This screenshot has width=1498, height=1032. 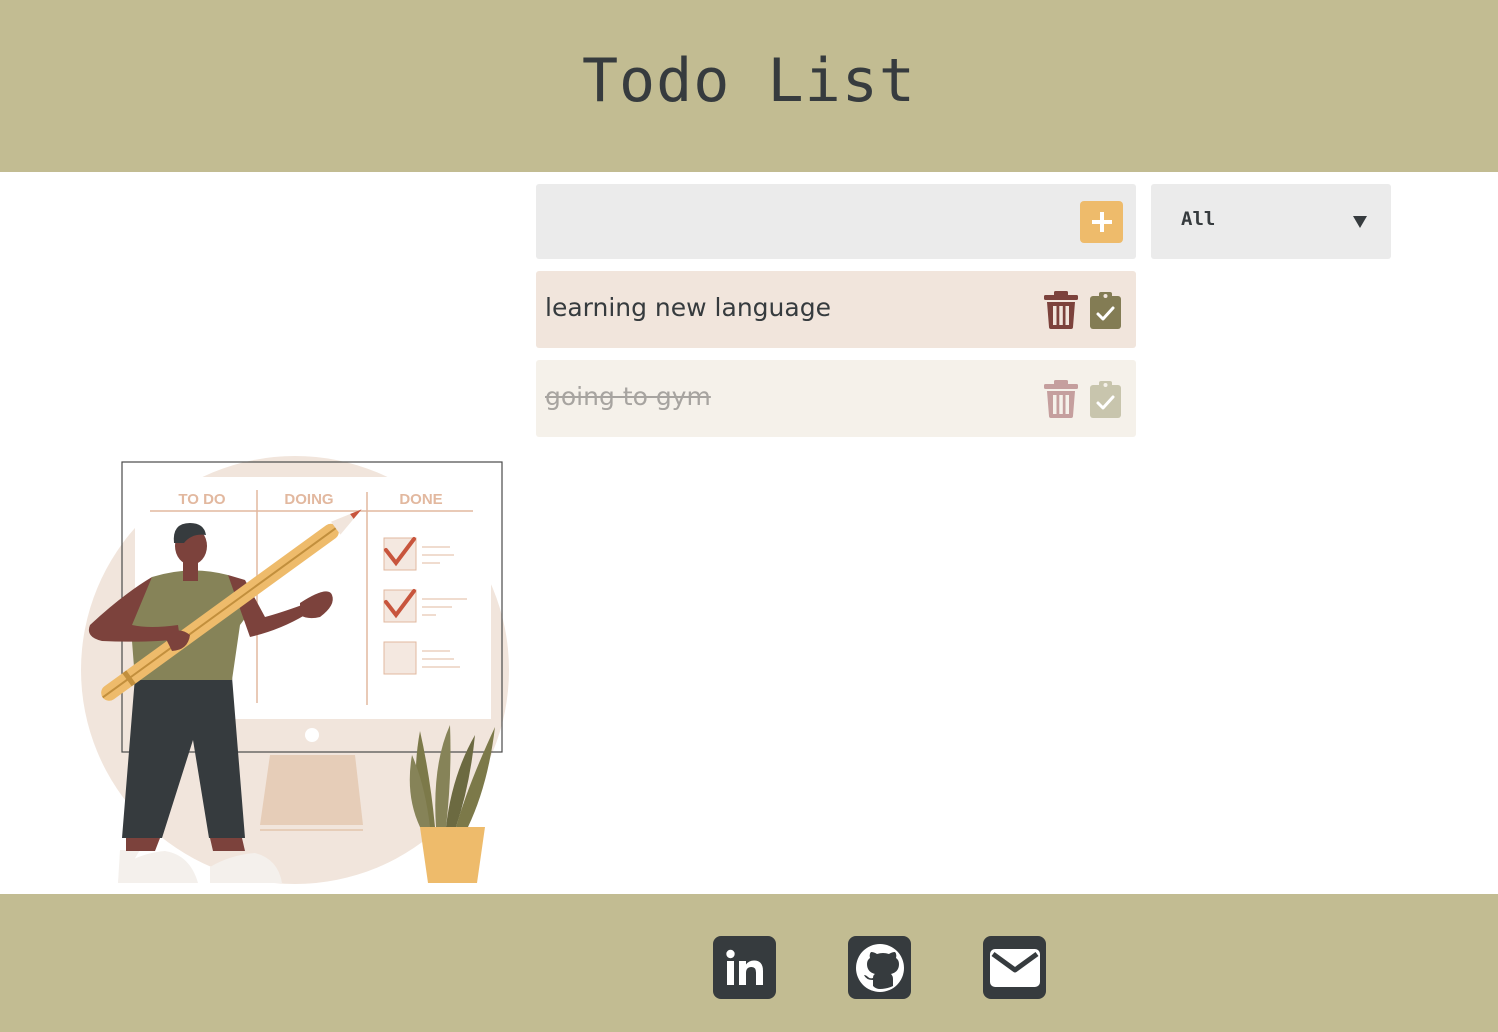 What do you see at coordinates (836, 398) in the screenshot?
I see `todo-item-completed: going to gym` at bounding box center [836, 398].